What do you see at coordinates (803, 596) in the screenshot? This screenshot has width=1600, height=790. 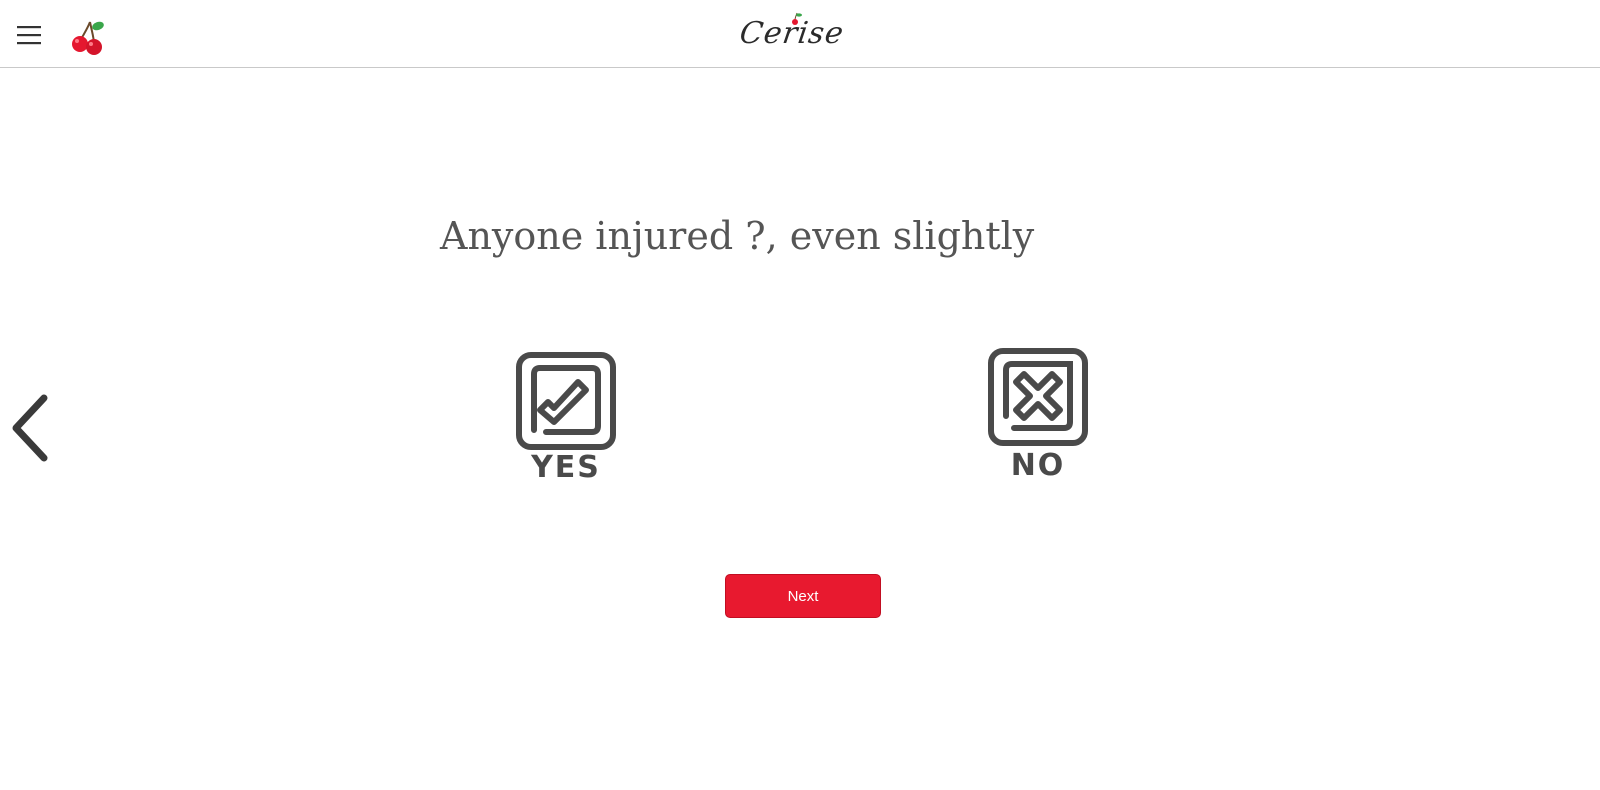 I see `next-button: Next` at bounding box center [803, 596].